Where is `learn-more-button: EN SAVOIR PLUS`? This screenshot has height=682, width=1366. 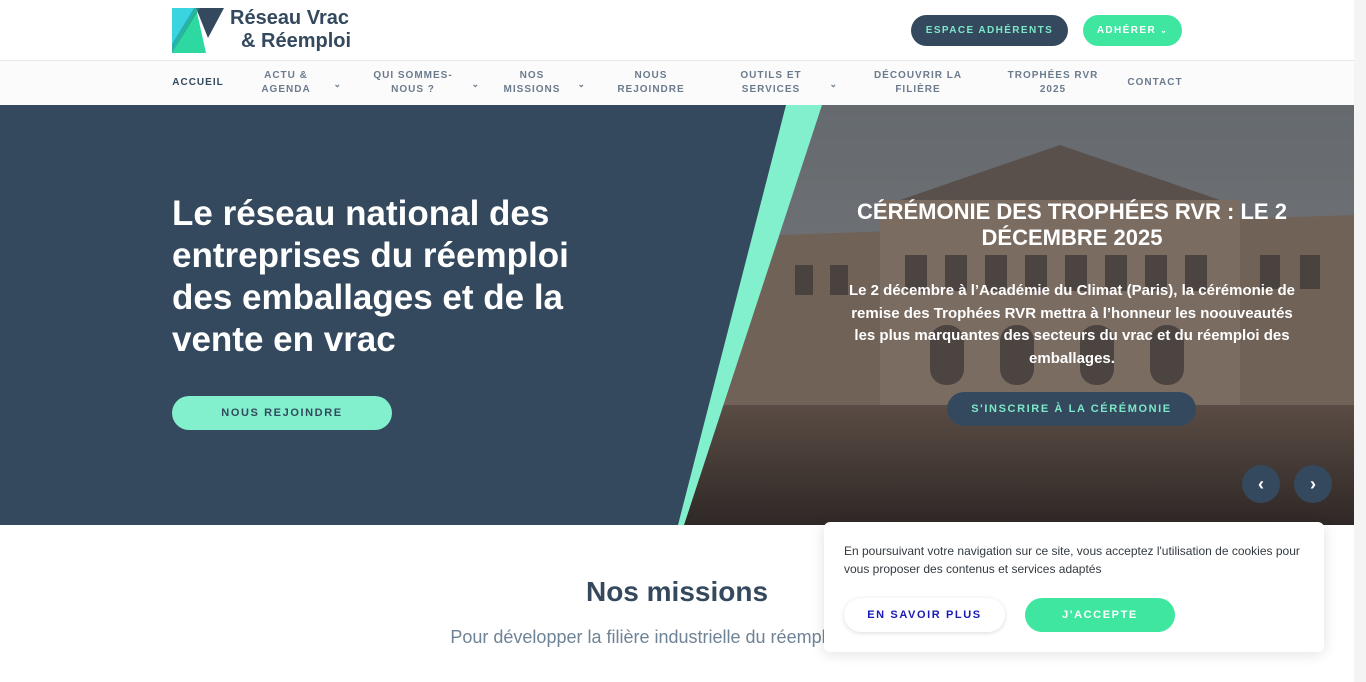
learn-more-button: EN SAVOIR PLUS is located at coordinates (924, 615).